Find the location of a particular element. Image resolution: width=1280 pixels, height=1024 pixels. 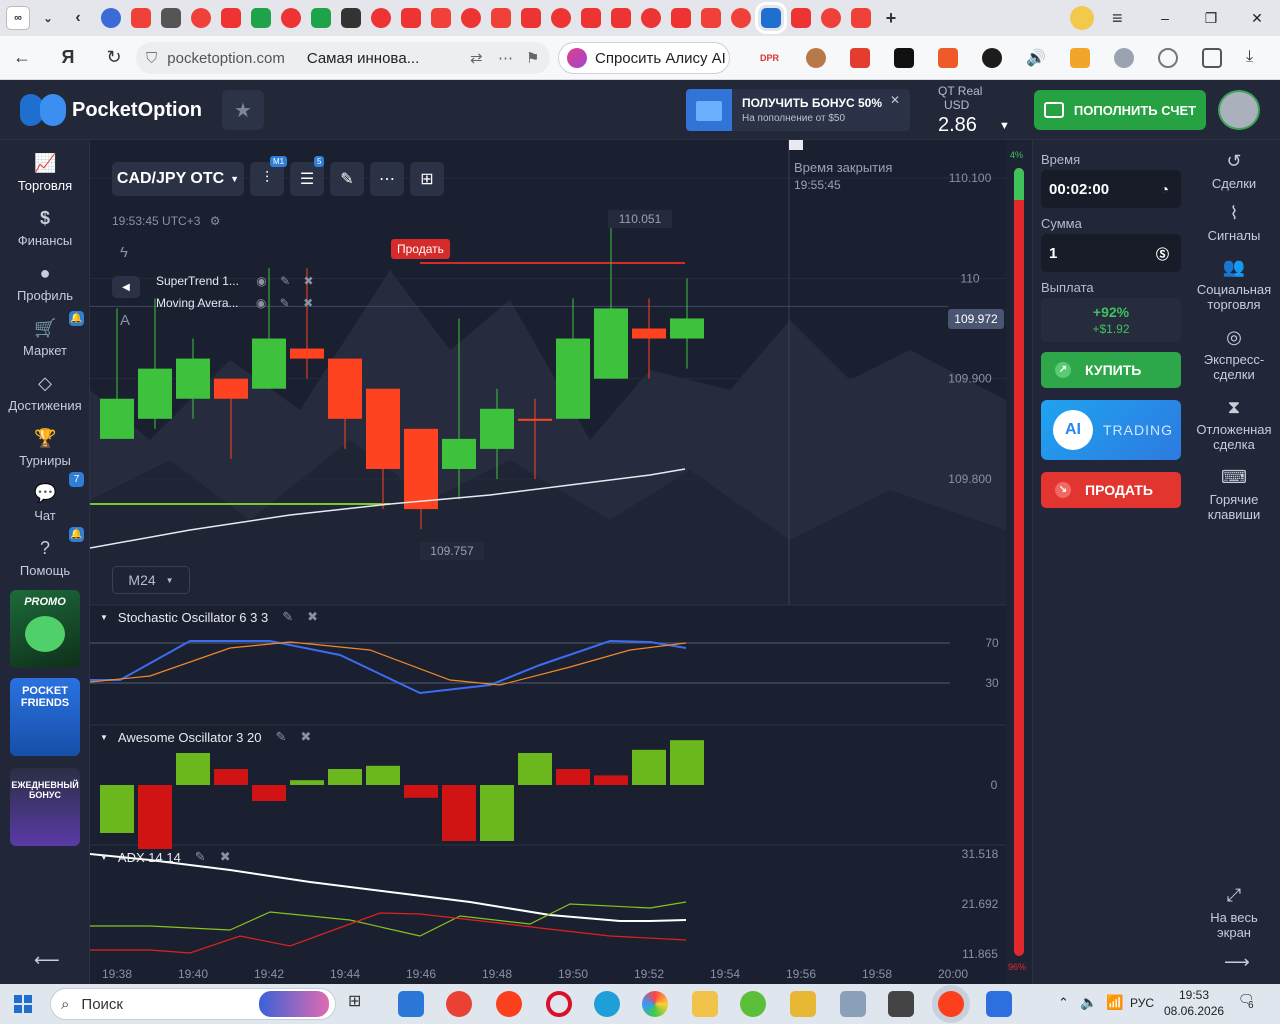

rsb-express: ◎ Экспресс-сделки is located at coordinates (1234, 354).